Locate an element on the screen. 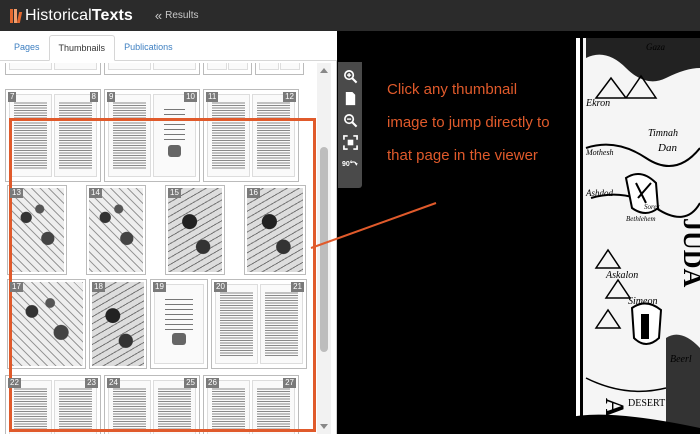  map-label: Timnah is located at coordinates (663, 133).